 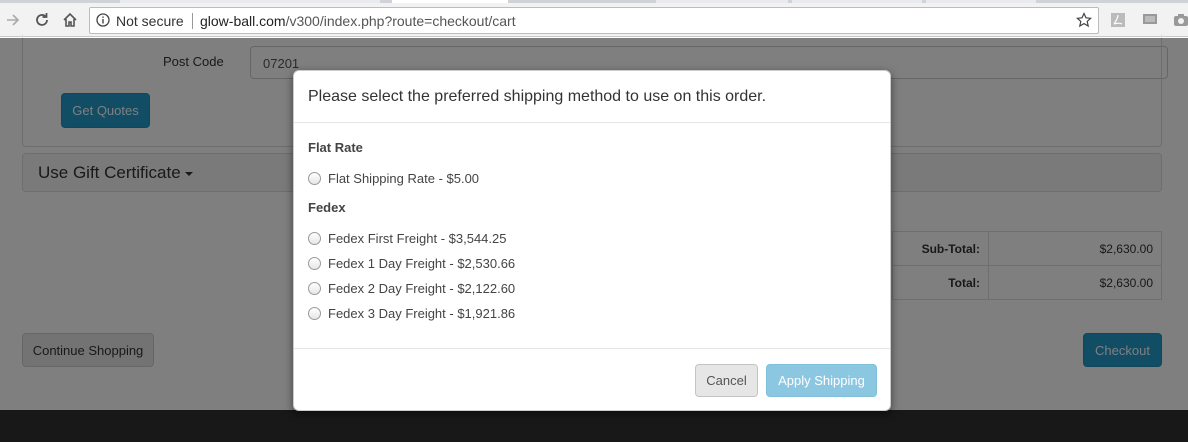 I want to click on shipping-option-fedex-3day: Fedex 3 Day Freight - $1,921.86, so click(x=411, y=313).